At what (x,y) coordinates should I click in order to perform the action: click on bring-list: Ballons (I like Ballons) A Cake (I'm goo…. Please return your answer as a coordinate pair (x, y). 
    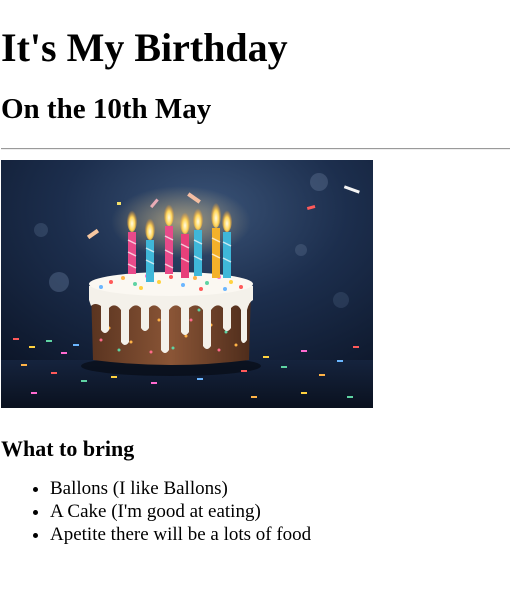
    Looking at the image, I should click on (255, 511).